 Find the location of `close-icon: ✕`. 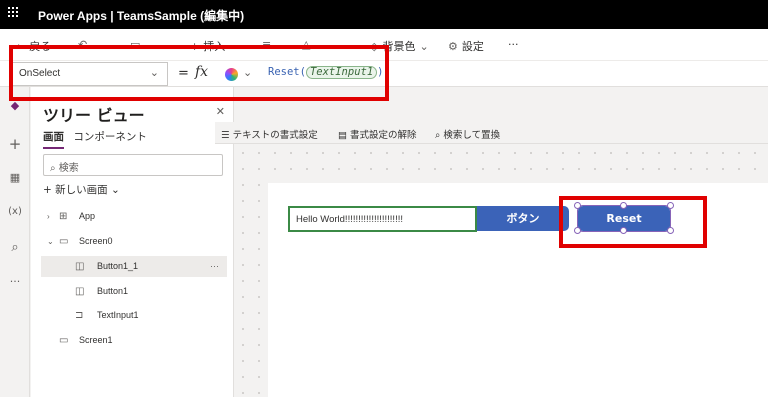

close-icon: ✕ is located at coordinates (220, 111).